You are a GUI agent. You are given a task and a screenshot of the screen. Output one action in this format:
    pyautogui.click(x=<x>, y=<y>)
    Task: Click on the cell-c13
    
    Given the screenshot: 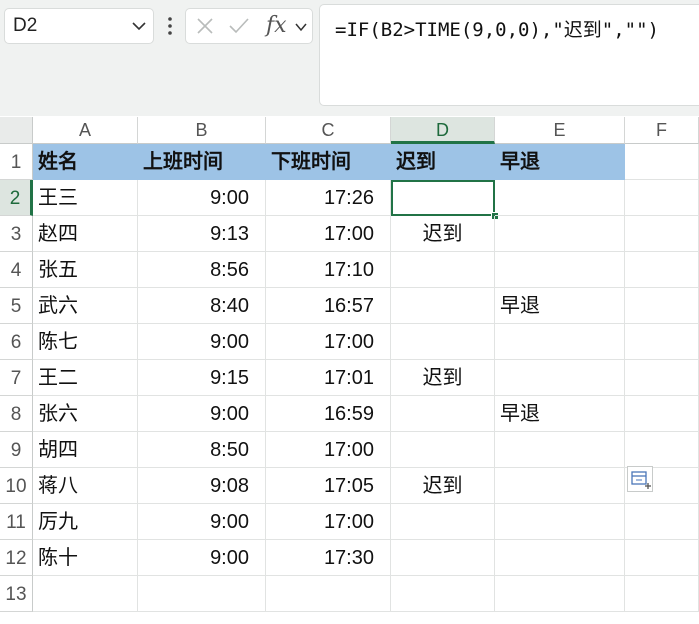 What is the action you would take?
    pyautogui.click(x=328, y=594)
    